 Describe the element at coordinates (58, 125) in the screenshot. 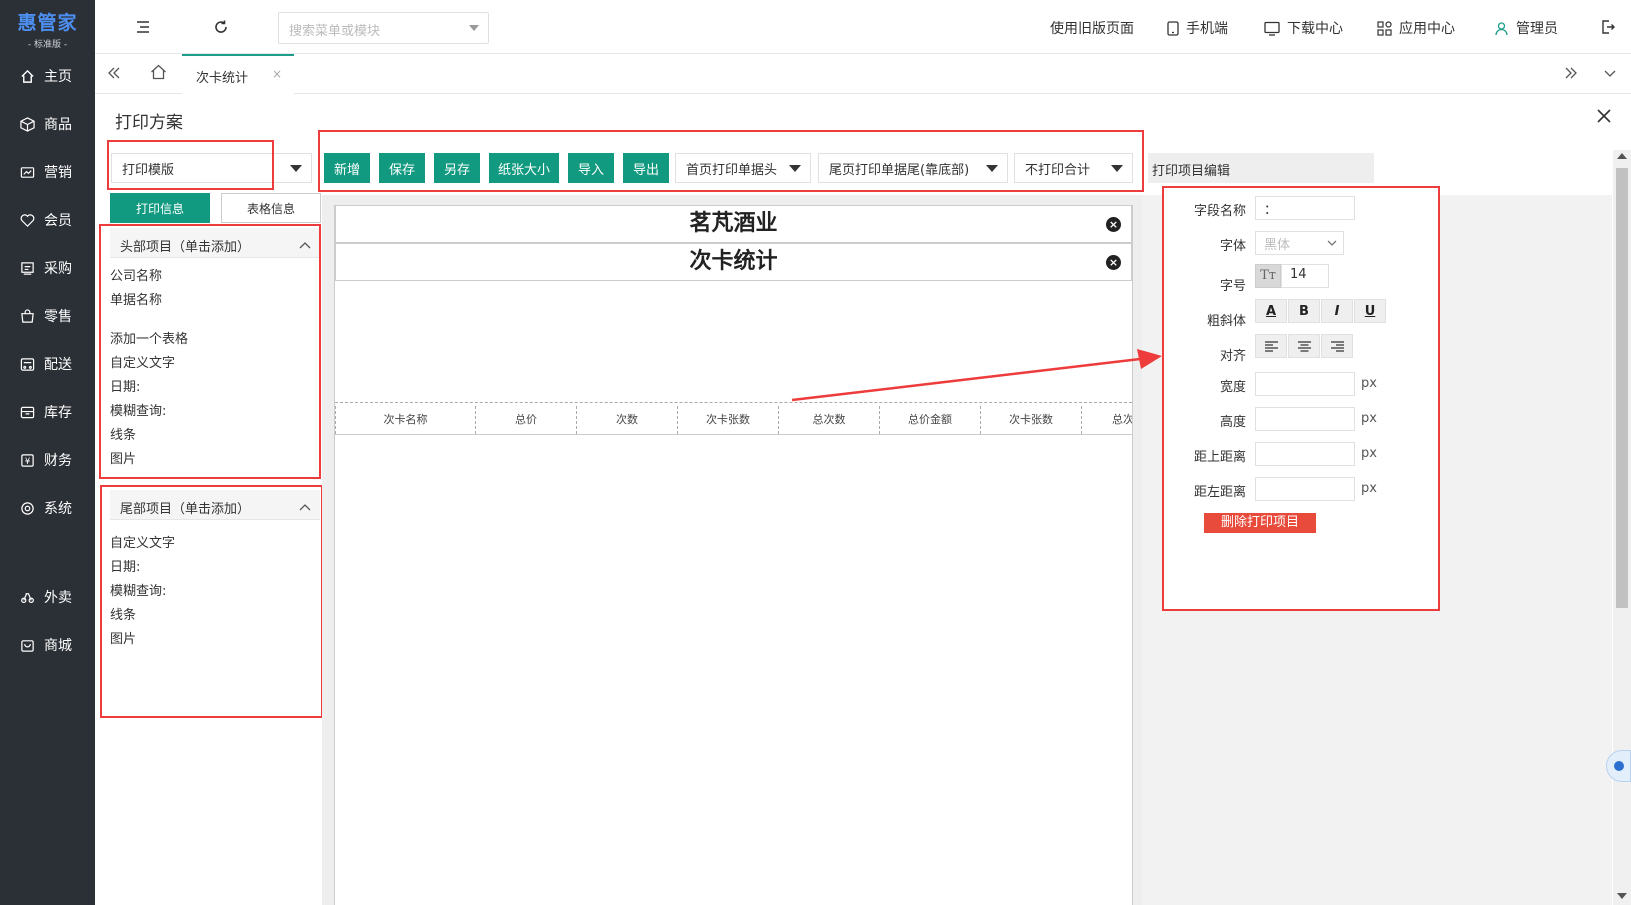

I see `sidebar-item-label: 商品` at that location.